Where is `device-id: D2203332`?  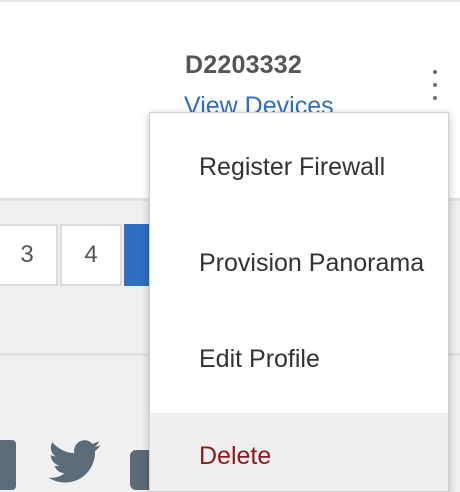
device-id: D2203332 is located at coordinates (243, 65).